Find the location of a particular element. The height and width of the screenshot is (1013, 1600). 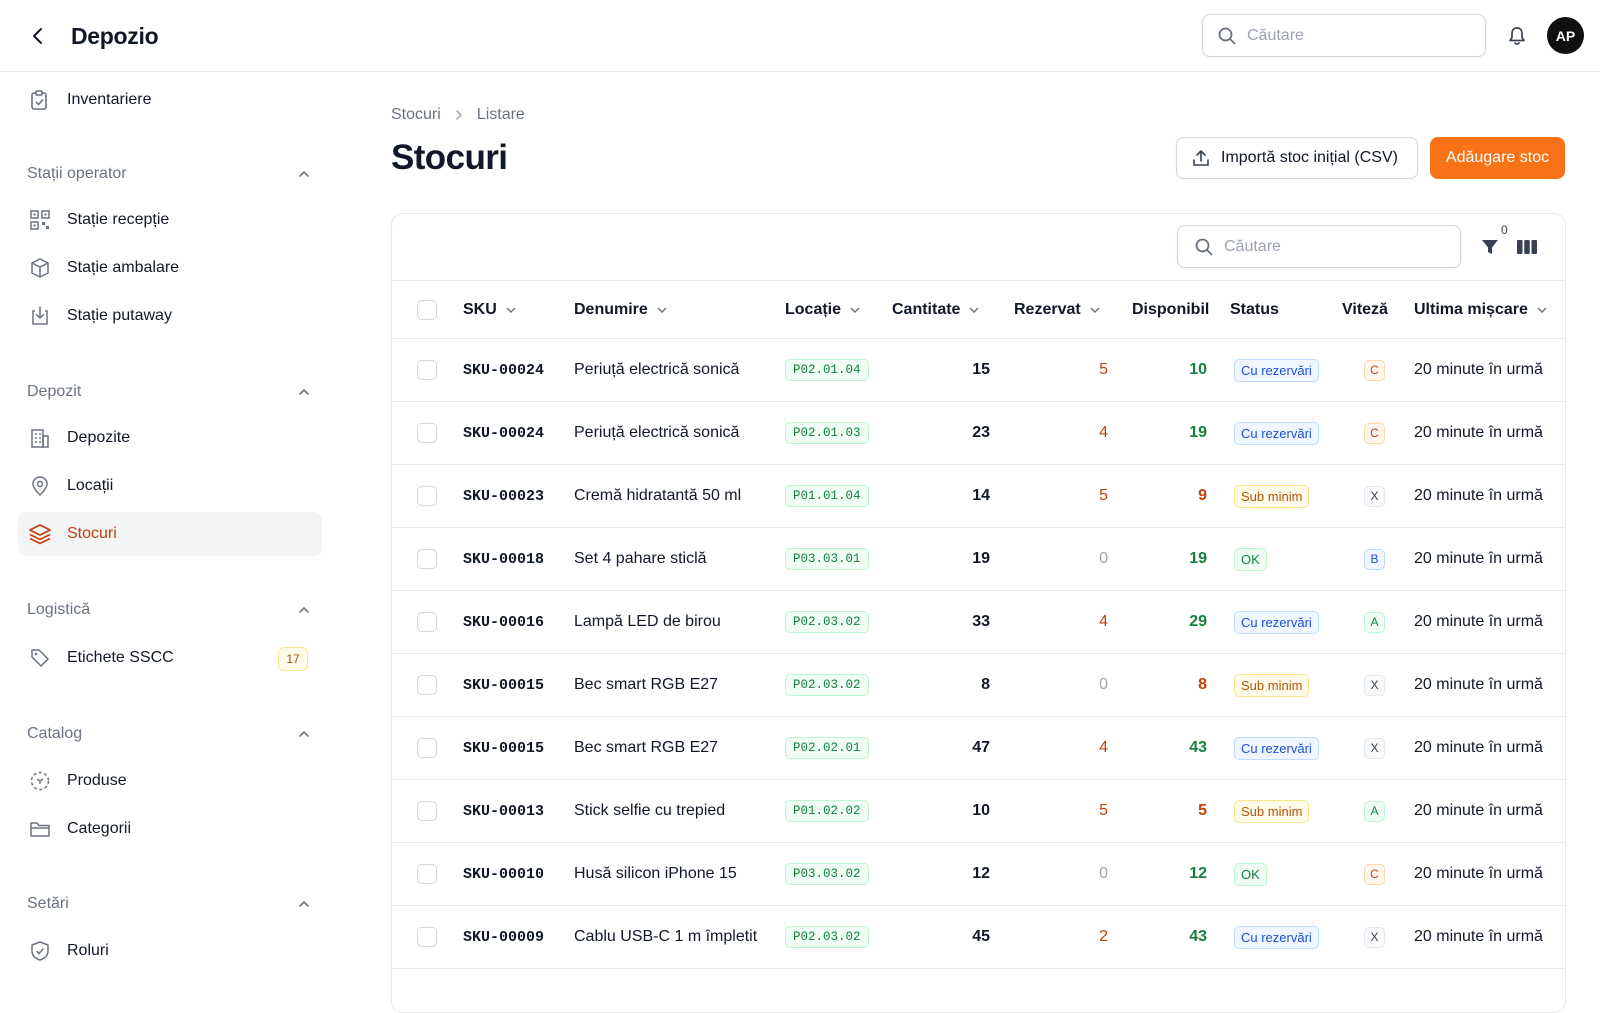

name-cell: Periuță electrică sonică is located at coordinates (656, 433).